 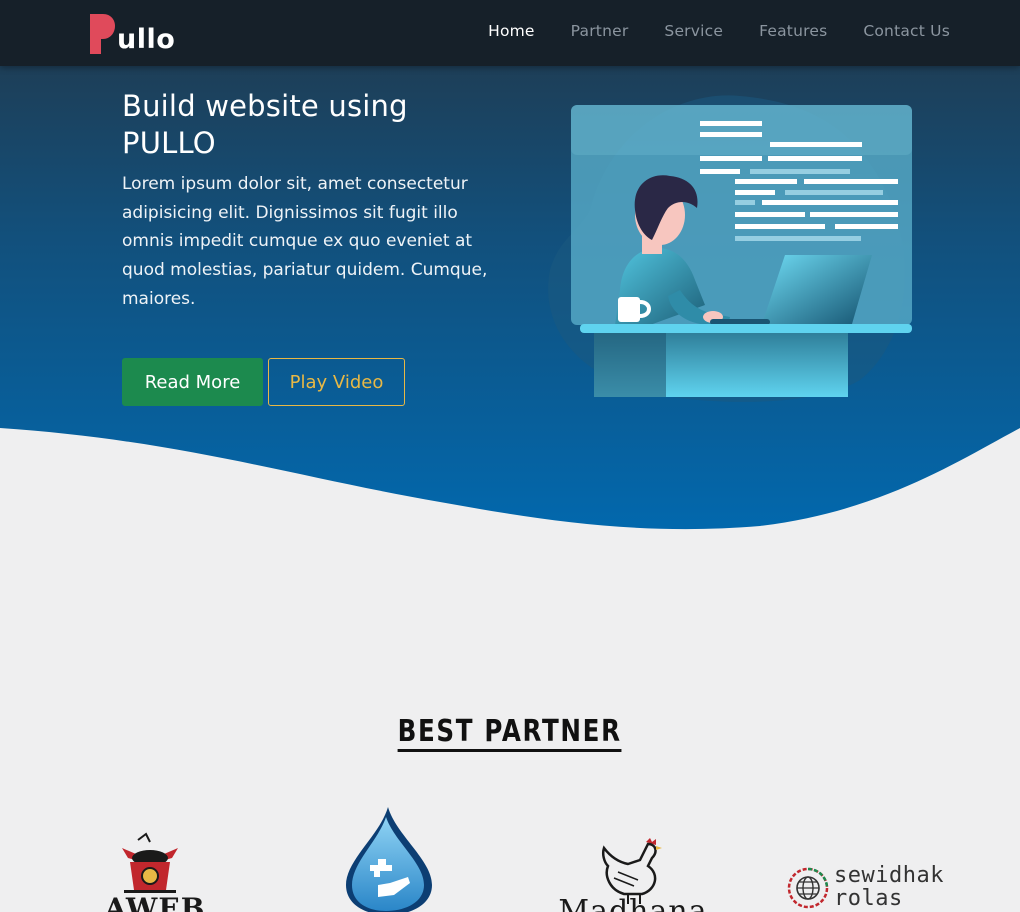 What do you see at coordinates (600, 31) in the screenshot?
I see `nav-partner: Partner` at bounding box center [600, 31].